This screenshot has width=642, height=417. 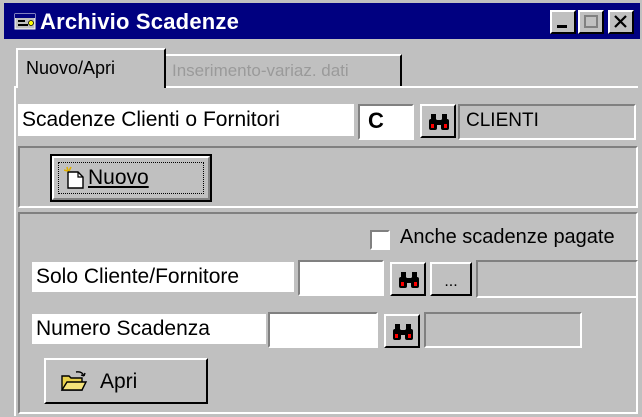 I want to click on numero-scadenza-field, so click(x=323, y=330).